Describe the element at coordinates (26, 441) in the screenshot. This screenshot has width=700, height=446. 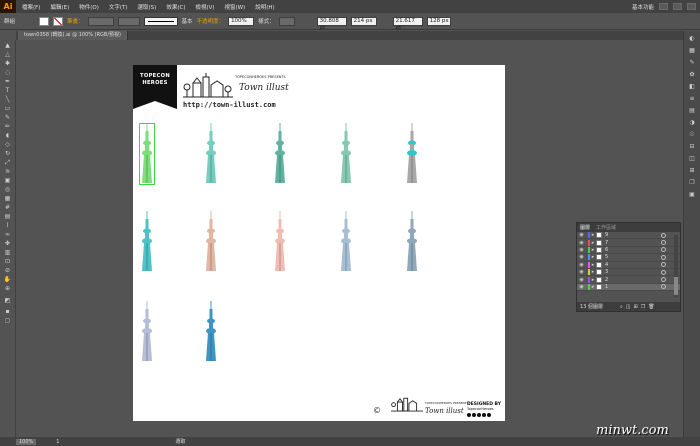
I see `zoom-level: 100%` at that location.